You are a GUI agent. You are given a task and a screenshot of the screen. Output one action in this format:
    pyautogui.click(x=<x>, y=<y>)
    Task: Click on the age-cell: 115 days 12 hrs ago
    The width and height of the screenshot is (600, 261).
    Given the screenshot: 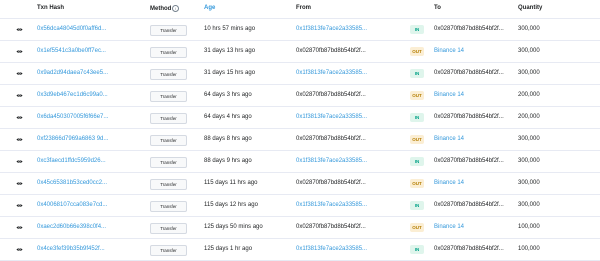 What is the action you would take?
    pyautogui.click(x=231, y=205)
    